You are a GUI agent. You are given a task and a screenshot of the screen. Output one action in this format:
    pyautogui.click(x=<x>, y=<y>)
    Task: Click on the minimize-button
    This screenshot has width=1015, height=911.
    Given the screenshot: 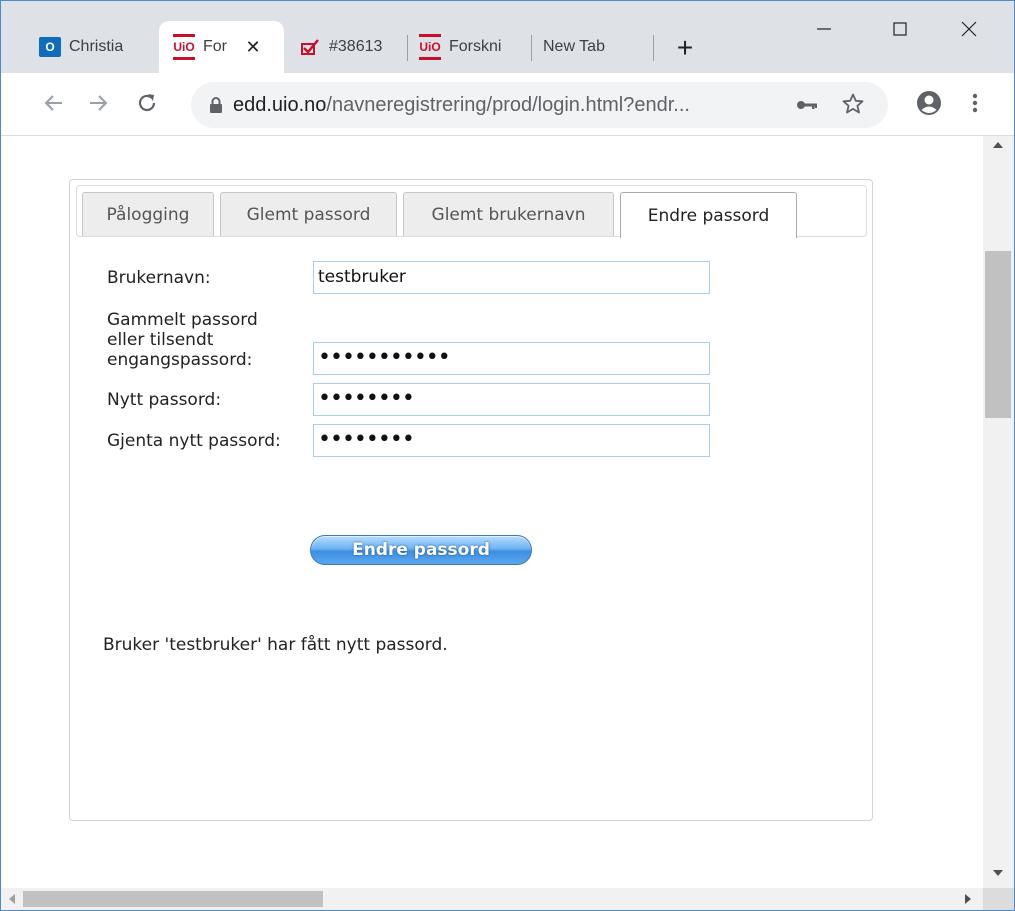 What is the action you would take?
    pyautogui.click(x=824, y=29)
    